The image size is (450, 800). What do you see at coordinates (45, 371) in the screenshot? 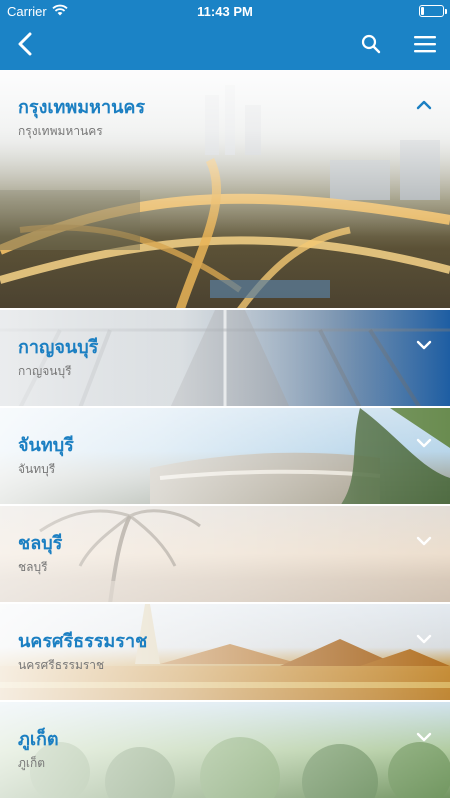
I see `province-subtitle: กาญจนบุรี` at bounding box center [45, 371].